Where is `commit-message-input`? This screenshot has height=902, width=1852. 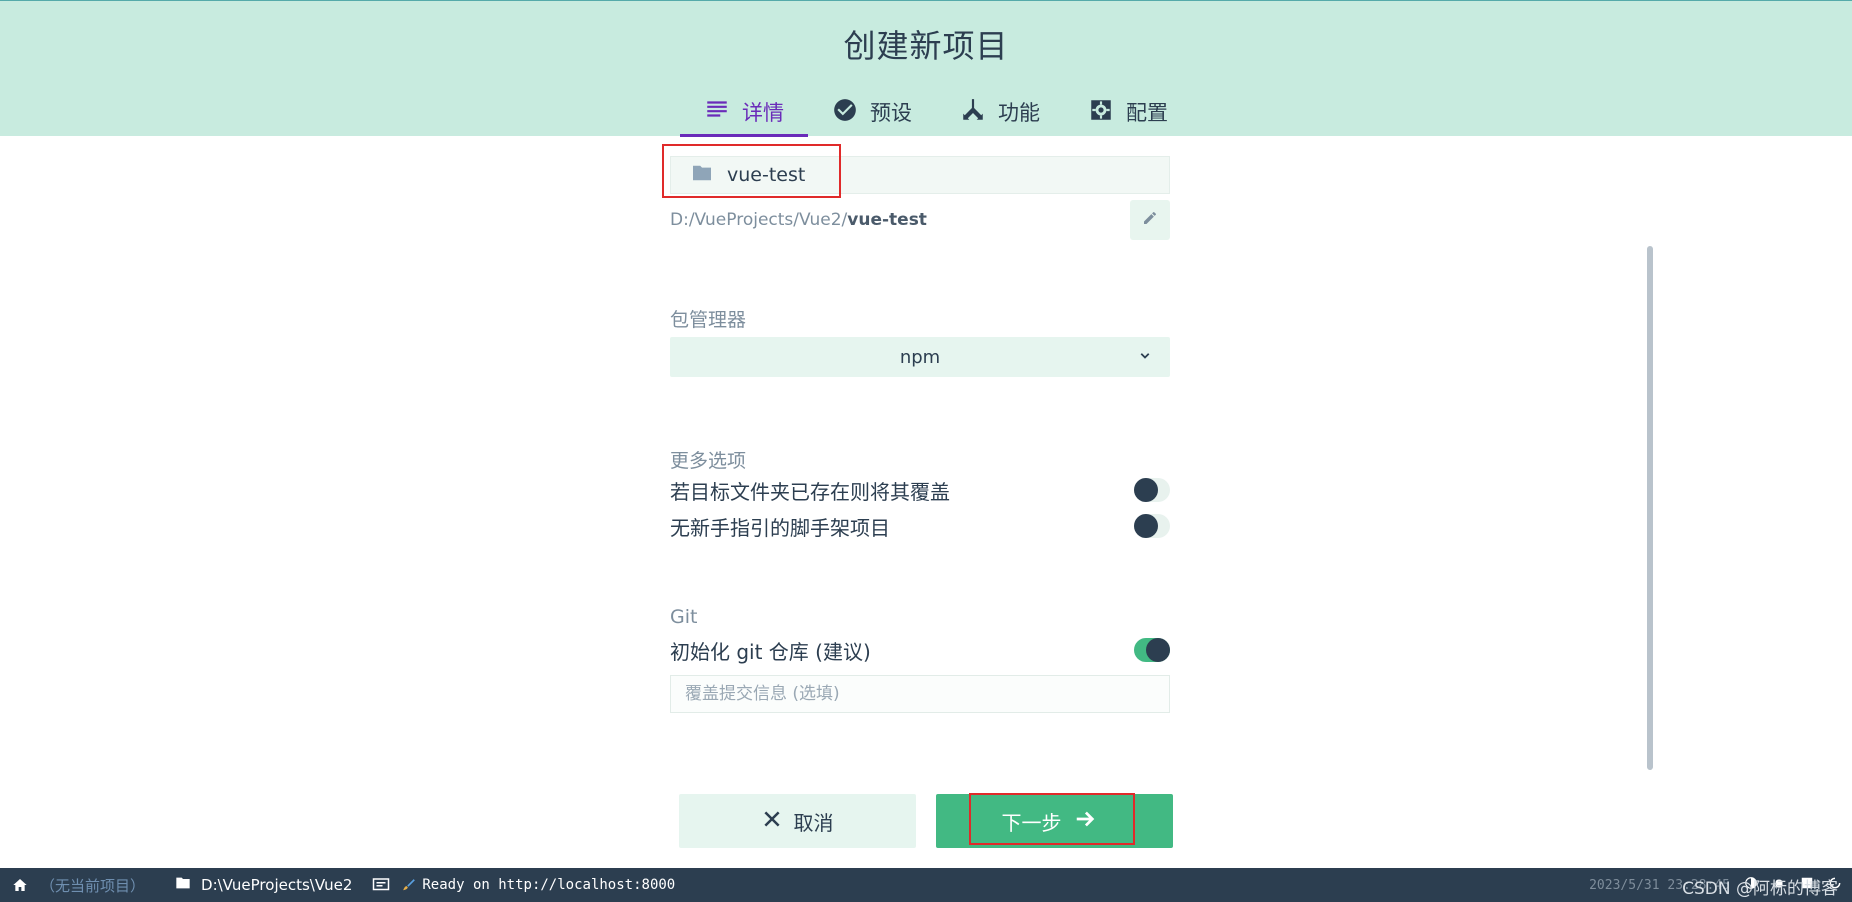 commit-message-input is located at coordinates (920, 694).